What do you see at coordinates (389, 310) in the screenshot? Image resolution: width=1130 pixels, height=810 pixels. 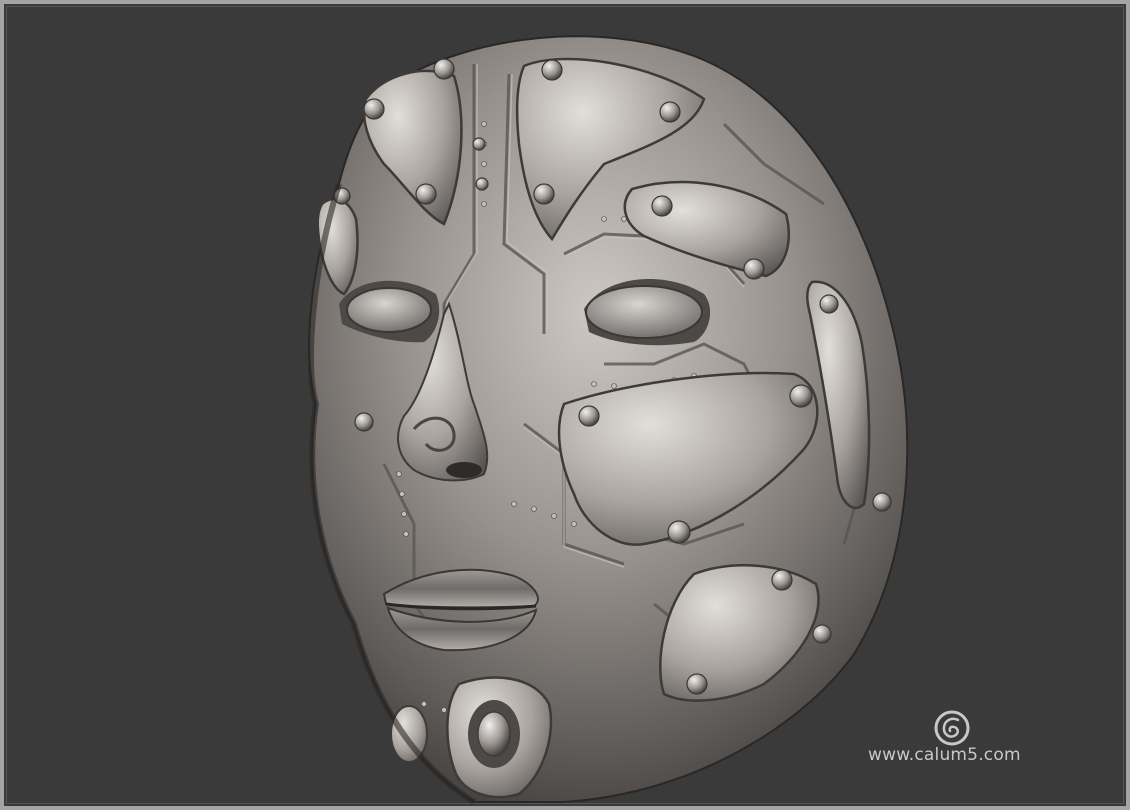 I see `eyeball-left` at bounding box center [389, 310].